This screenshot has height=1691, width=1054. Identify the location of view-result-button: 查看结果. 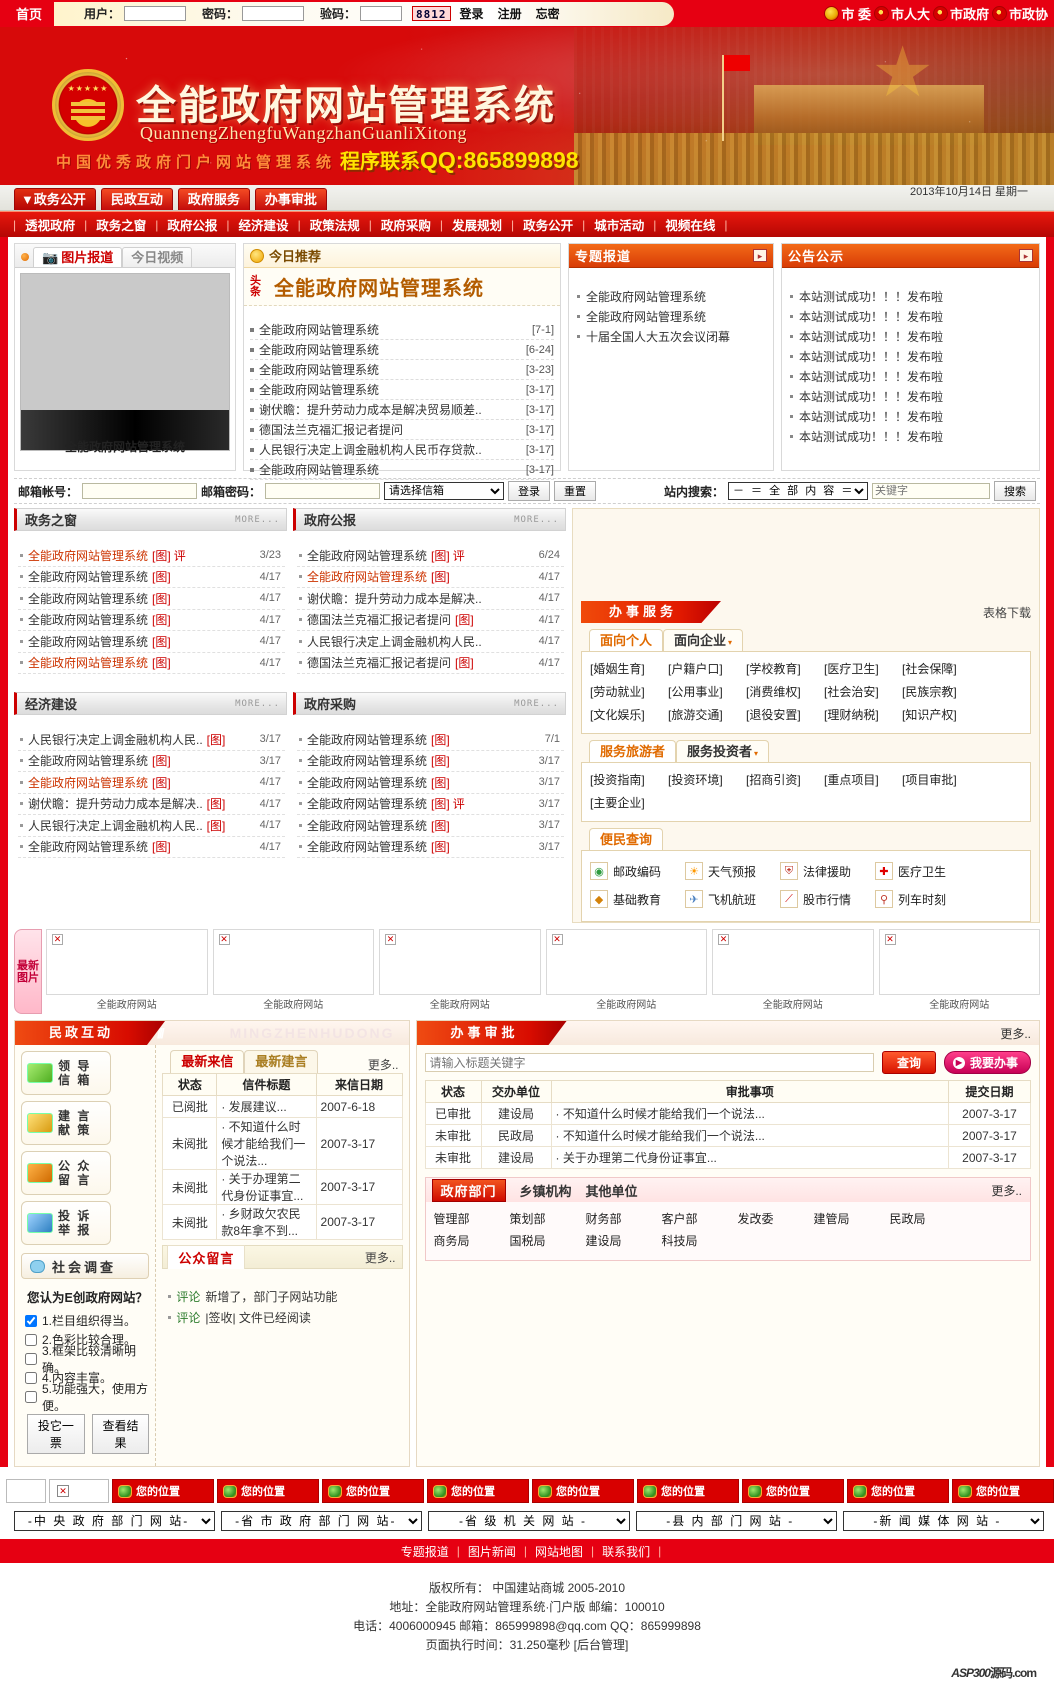
(120, 1434).